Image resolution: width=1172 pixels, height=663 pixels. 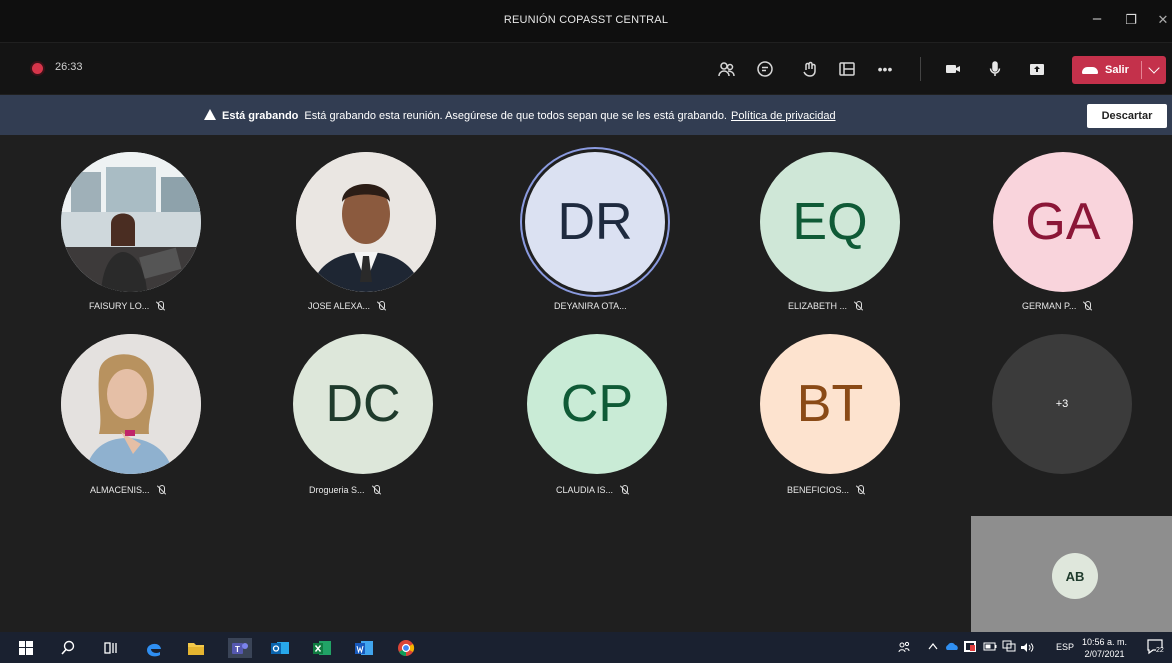 I want to click on warning-icon, so click(x=210, y=114).